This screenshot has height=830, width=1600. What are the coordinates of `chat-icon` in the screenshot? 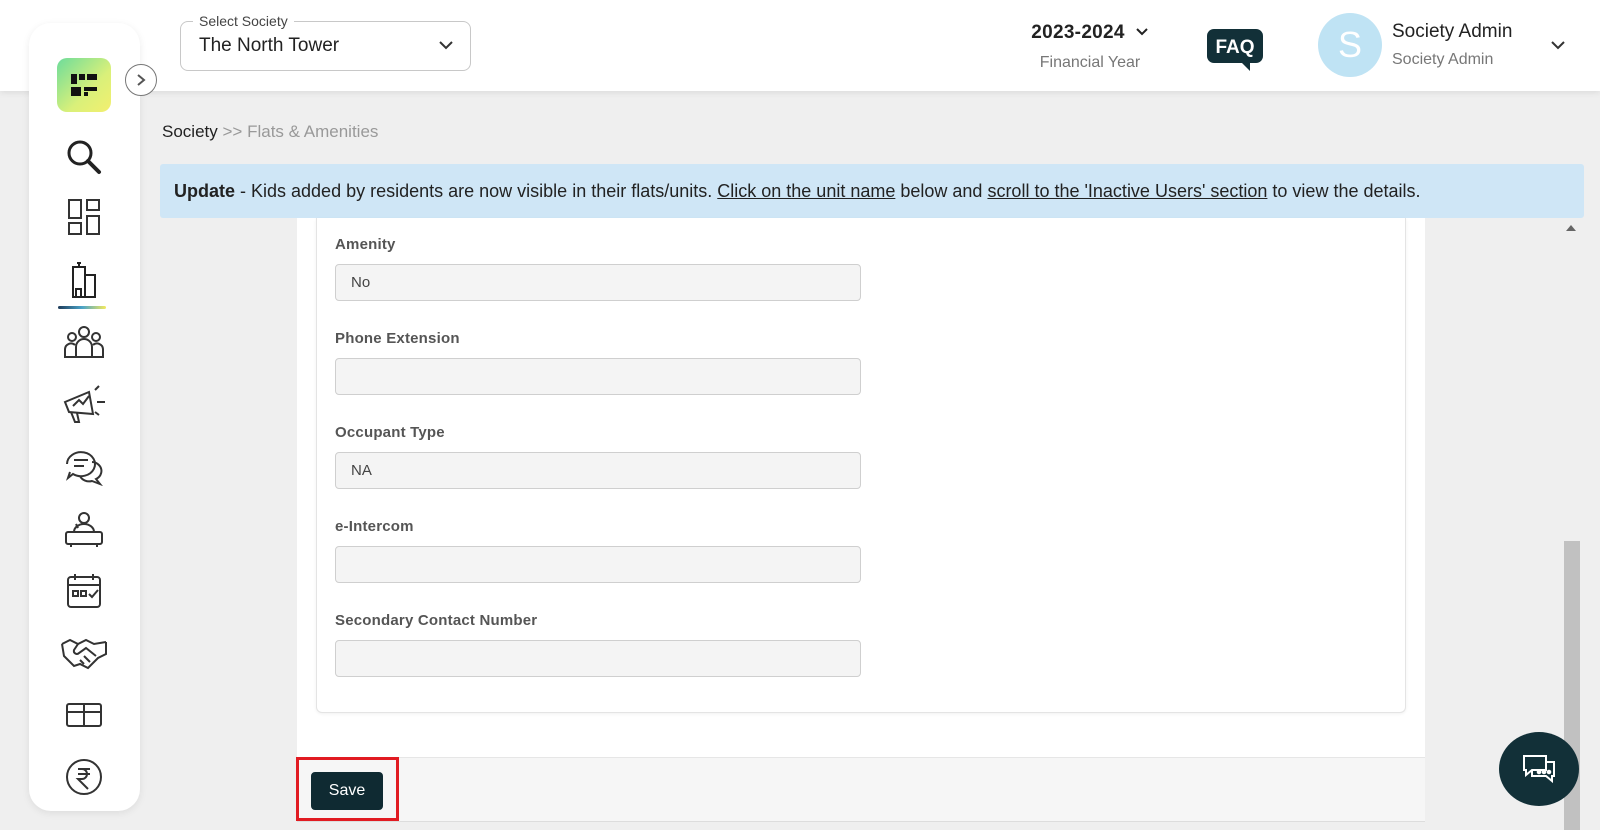 It's located at (1539, 769).